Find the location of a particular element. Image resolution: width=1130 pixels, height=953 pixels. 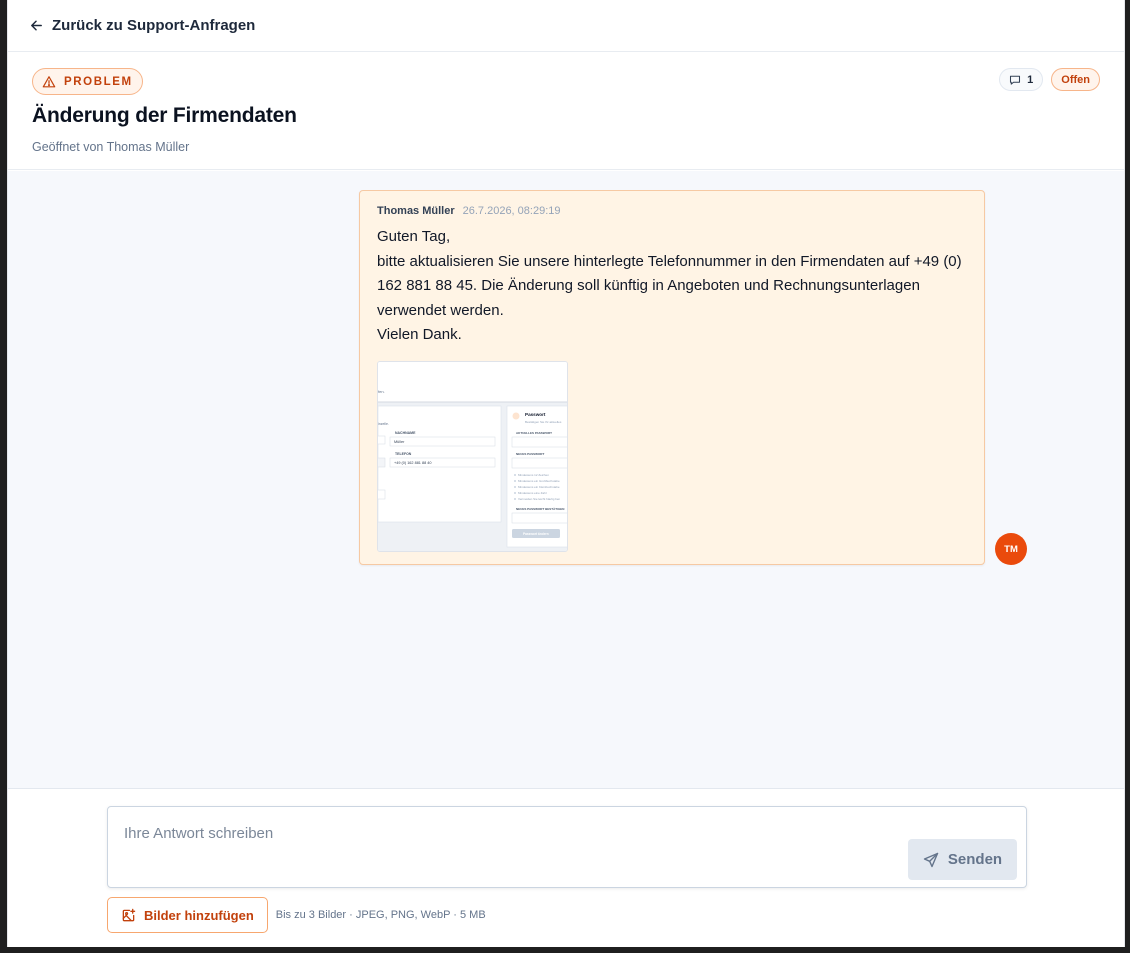

svg-text: Passwort is located at coordinates (535, 414).